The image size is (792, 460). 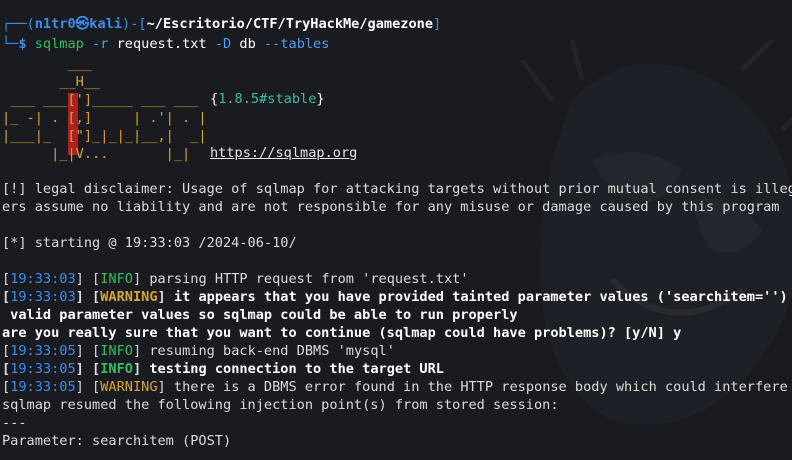 I want to click on command-name: sqlmap, so click(x=59, y=44).